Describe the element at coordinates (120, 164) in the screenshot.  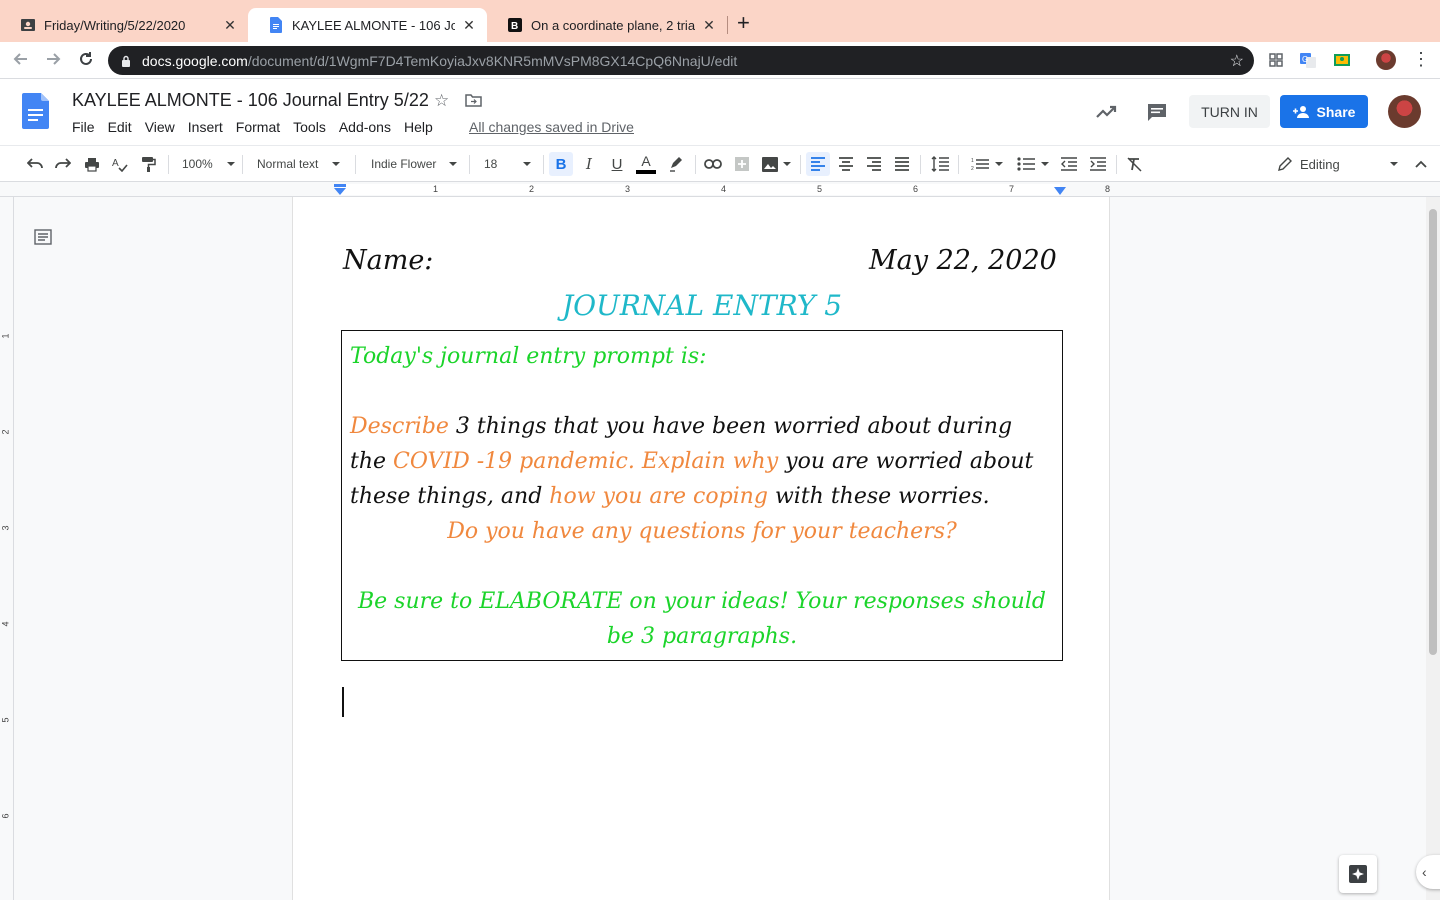
I see `spellcheck-icon: A` at that location.